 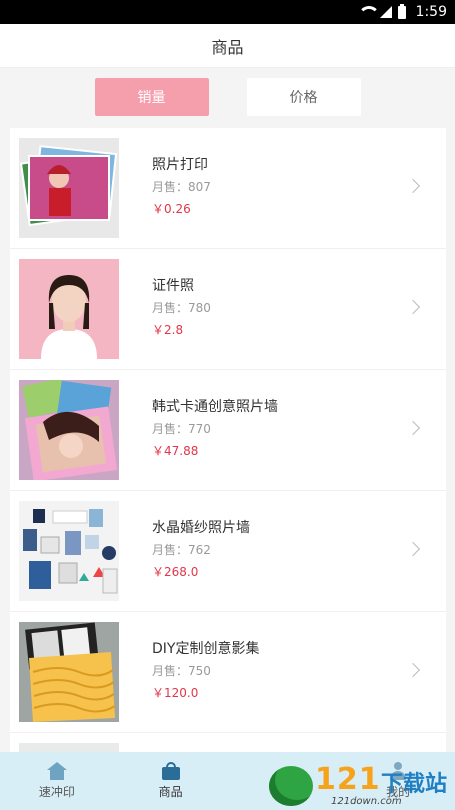 I want to click on watermark-url: 121down.com, so click(x=366, y=801).